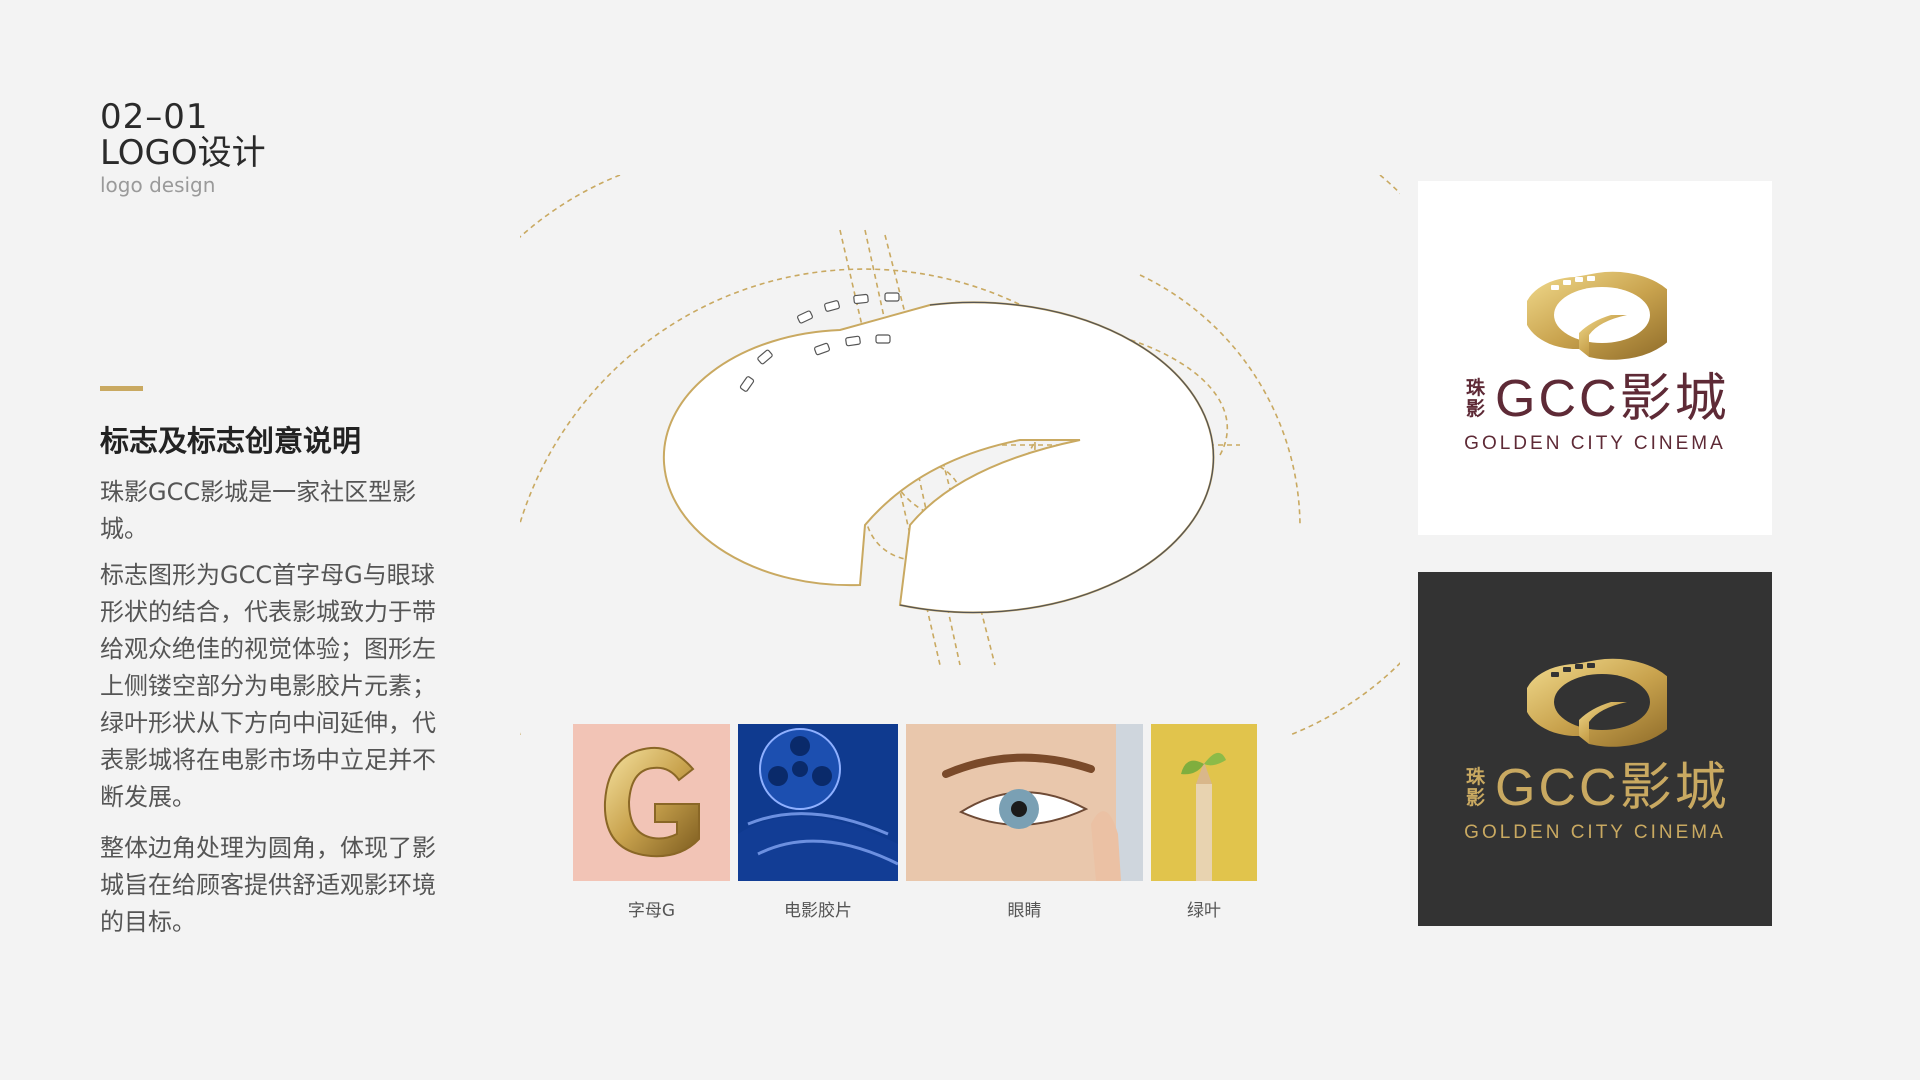  Describe the element at coordinates (651, 802) in the screenshot. I see `reference-image-letter-g` at that location.